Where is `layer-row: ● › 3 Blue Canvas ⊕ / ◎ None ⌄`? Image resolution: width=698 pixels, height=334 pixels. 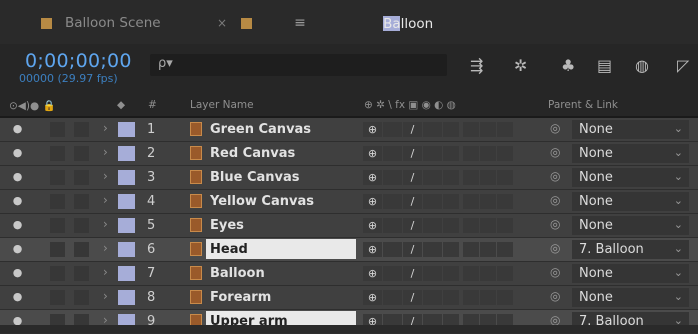
layer-row: ● › 3 Blue Canvas ⊕ / ◎ None ⌄ is located at coordinates (349, 178).